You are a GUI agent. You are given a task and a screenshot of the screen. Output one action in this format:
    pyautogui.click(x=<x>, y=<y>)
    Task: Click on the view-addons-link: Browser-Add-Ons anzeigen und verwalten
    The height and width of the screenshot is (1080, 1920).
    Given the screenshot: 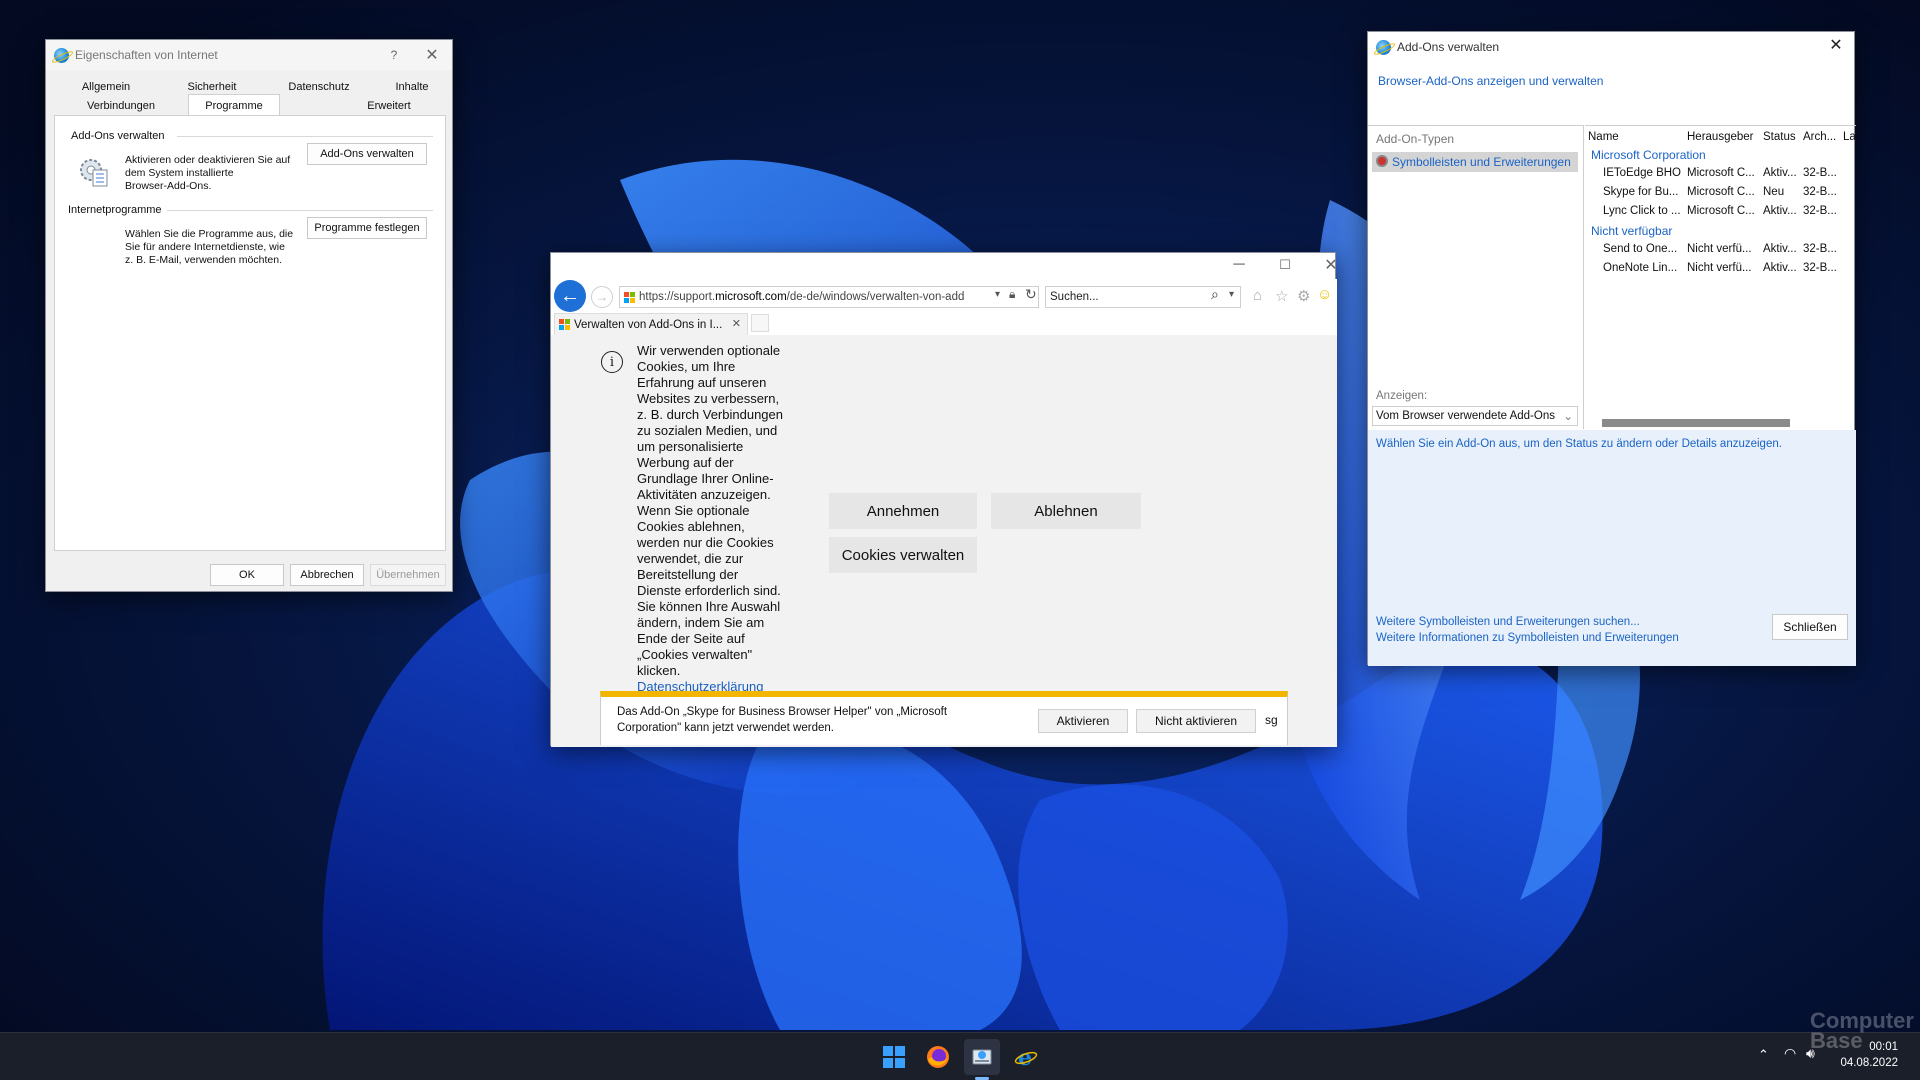 What is the action you would take?
    pyautogui.click(x=1490, y=81)
    